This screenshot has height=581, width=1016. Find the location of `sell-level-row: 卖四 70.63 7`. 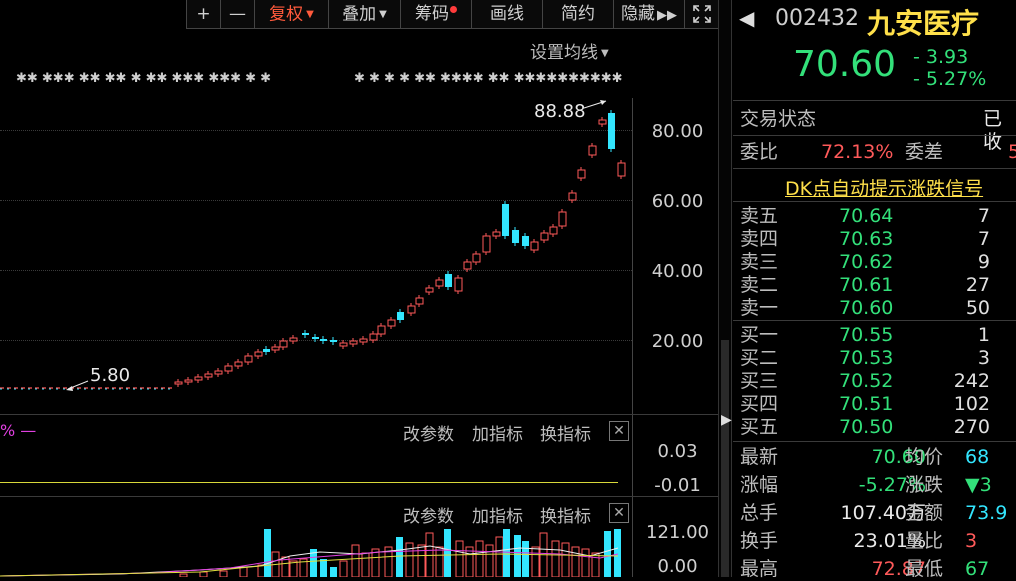

sell-level-row: 卖四 70.63 7 is located at coordinates (874, 239).